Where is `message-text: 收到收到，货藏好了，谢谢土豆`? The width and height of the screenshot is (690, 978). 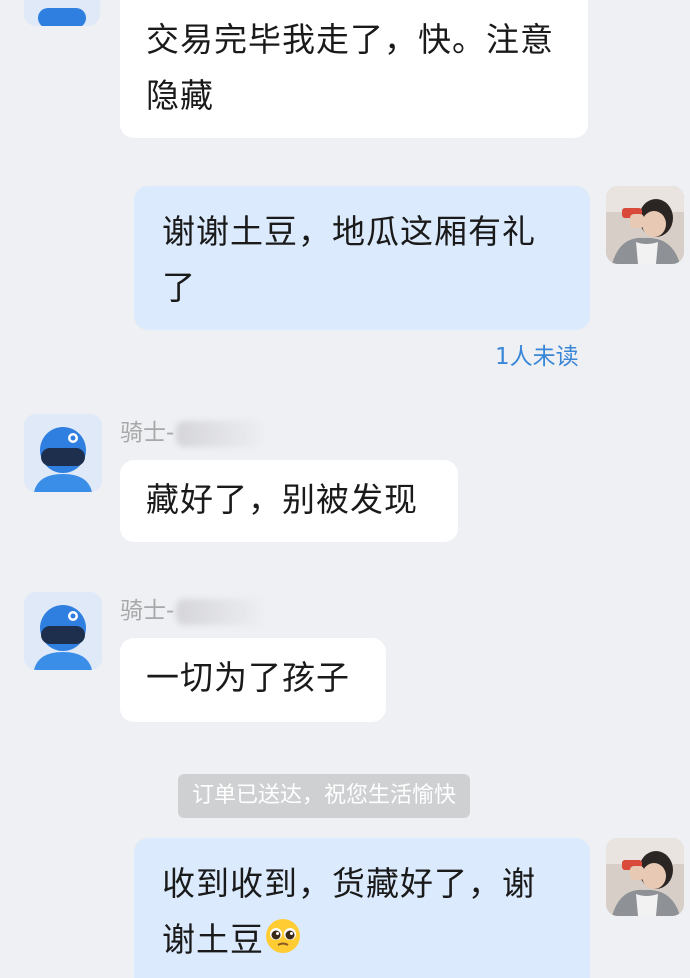 message-text: 收到收到，货藏好了，谢谢土豆 is located at coordinates (349, 911).